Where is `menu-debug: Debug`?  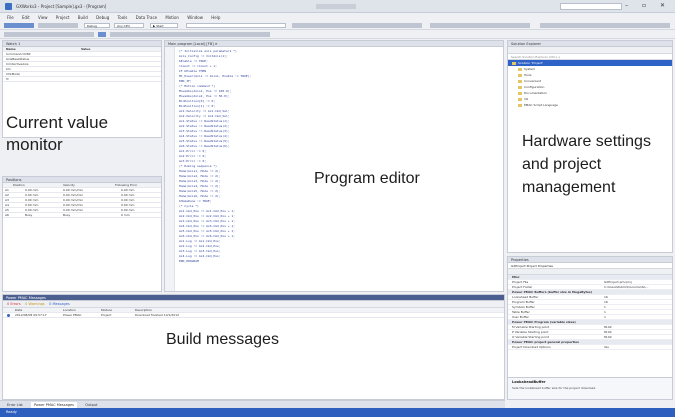
menu-debug: Debug is located at coordinates (102, 17).